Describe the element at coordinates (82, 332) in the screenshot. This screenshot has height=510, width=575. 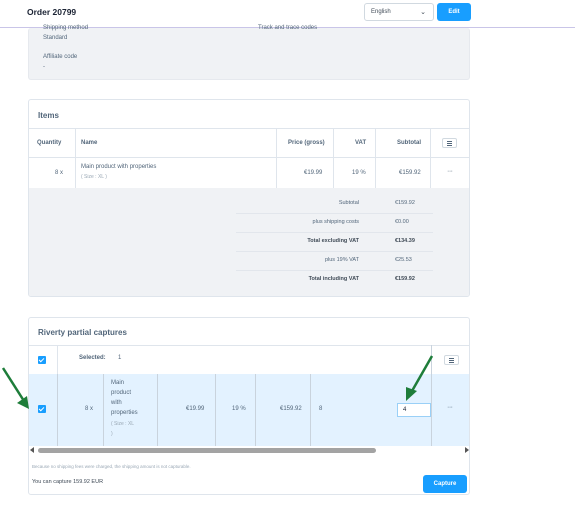
I see `riverty-title: Riverty partial captures` at that location.